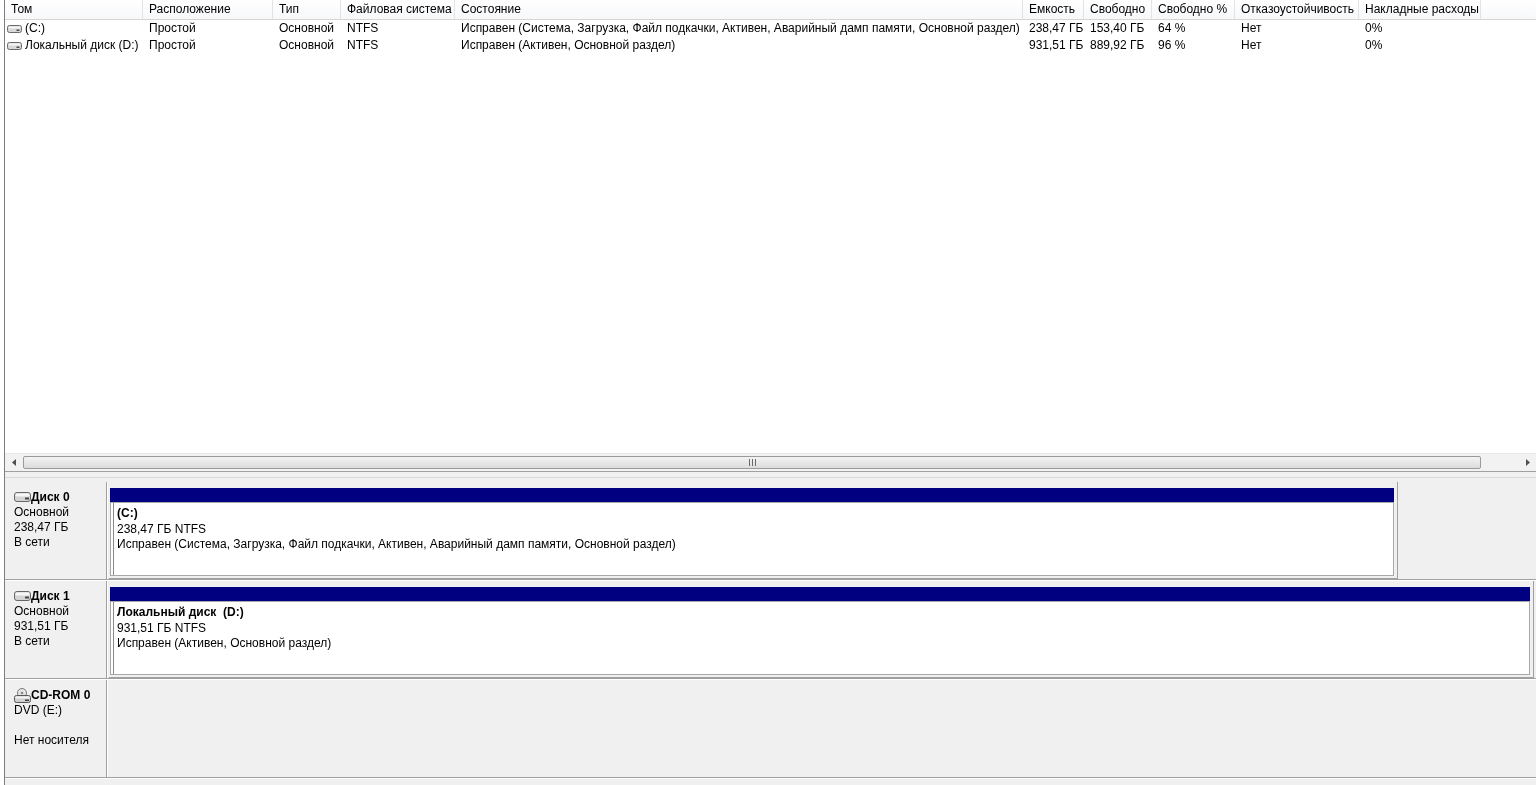  Describe the element at coordinates (50, 497) in the screenshot. I see `disk-name: Диск 0` at that location.